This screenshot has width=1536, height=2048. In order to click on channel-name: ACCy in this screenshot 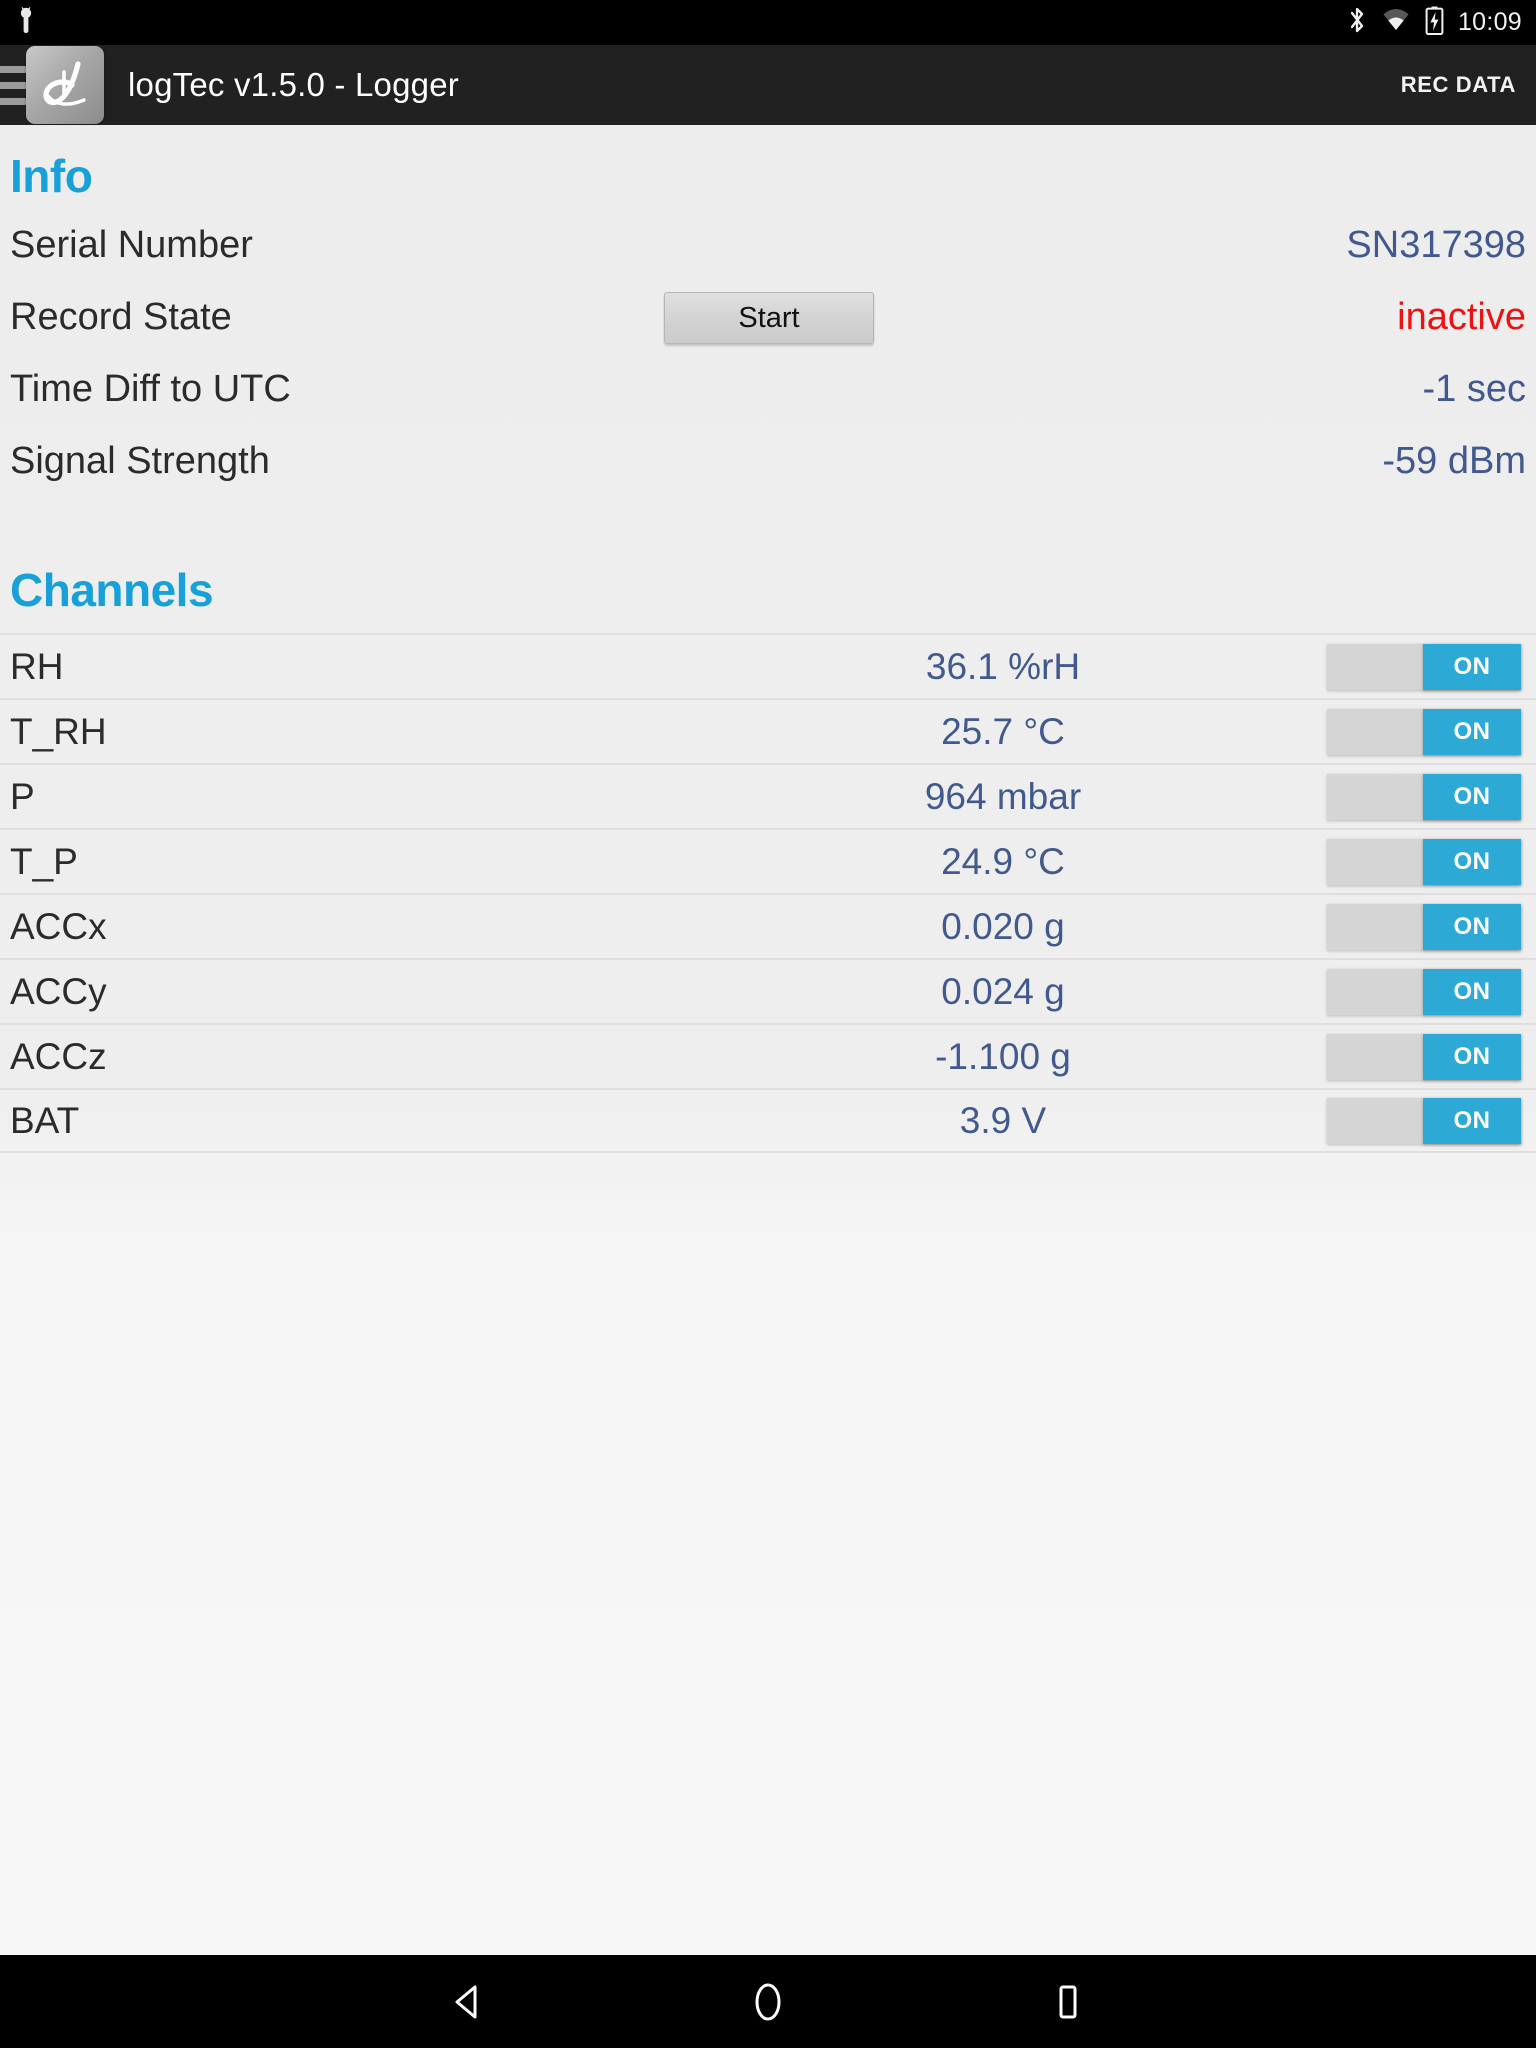, I will do `click(58, 991)`.